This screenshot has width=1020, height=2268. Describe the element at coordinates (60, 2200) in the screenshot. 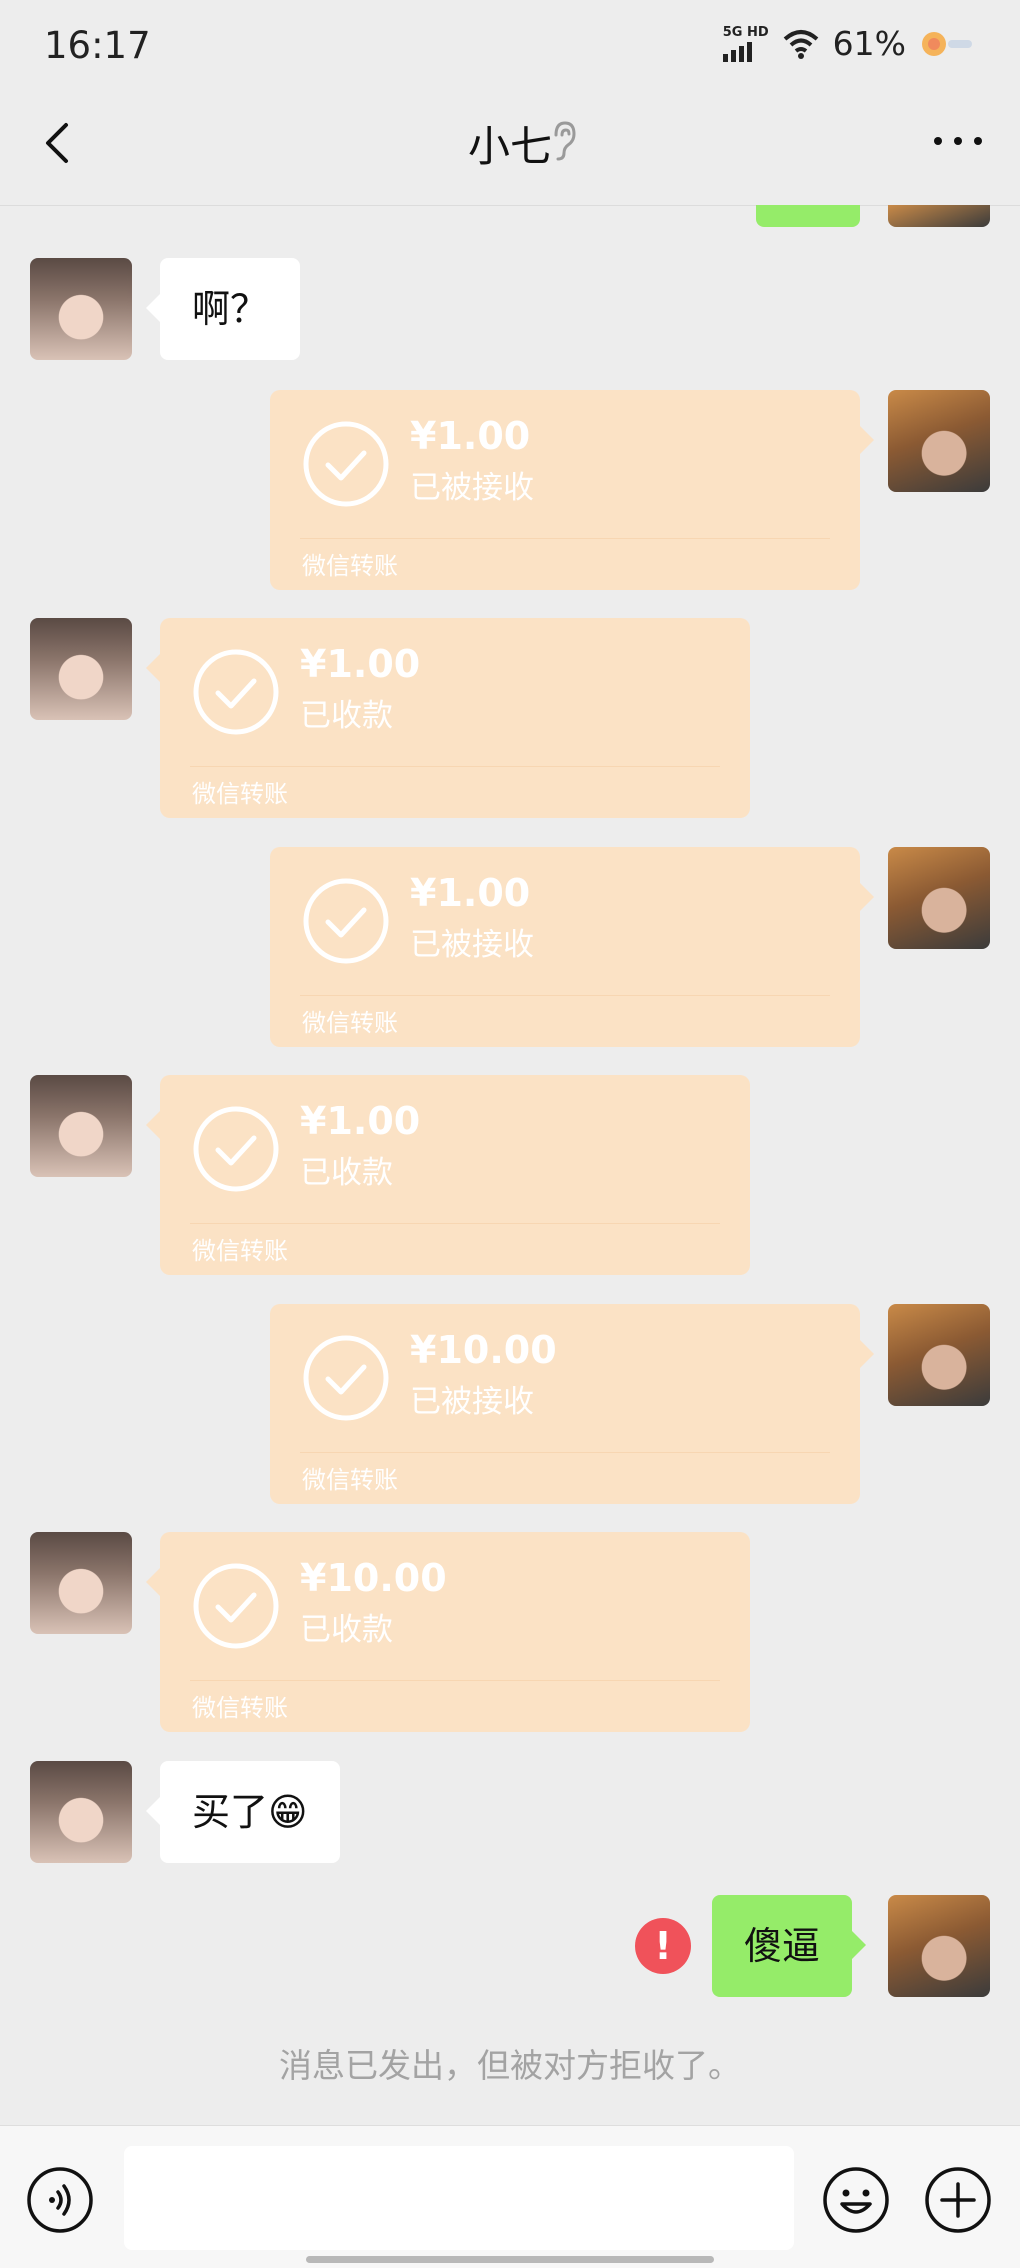

I see `voice-icon` at that location.